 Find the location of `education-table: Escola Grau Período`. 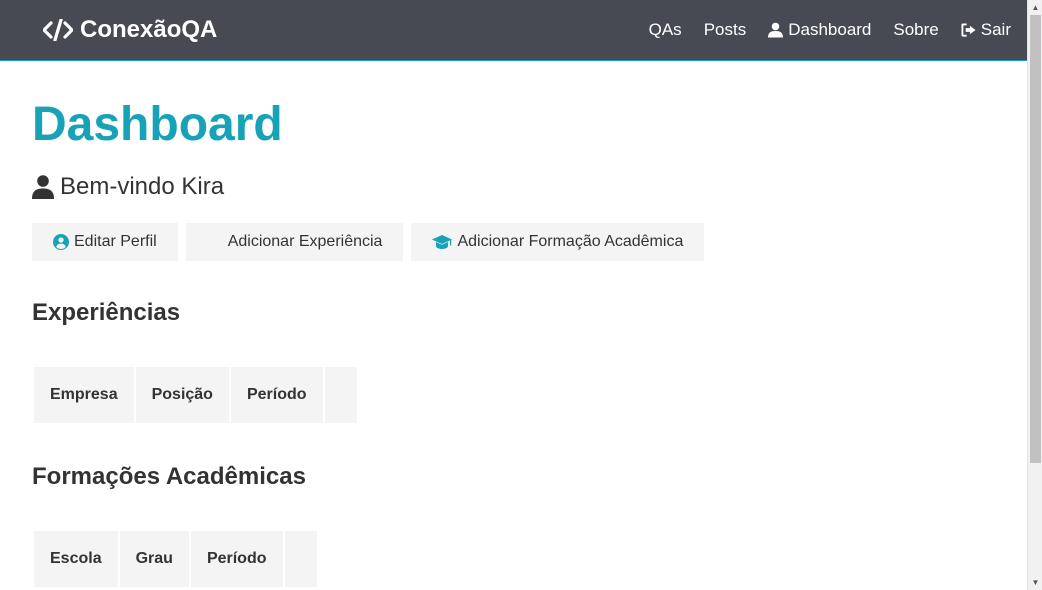

education-table: Escola Grau Período is located at coordinates (175, 559).